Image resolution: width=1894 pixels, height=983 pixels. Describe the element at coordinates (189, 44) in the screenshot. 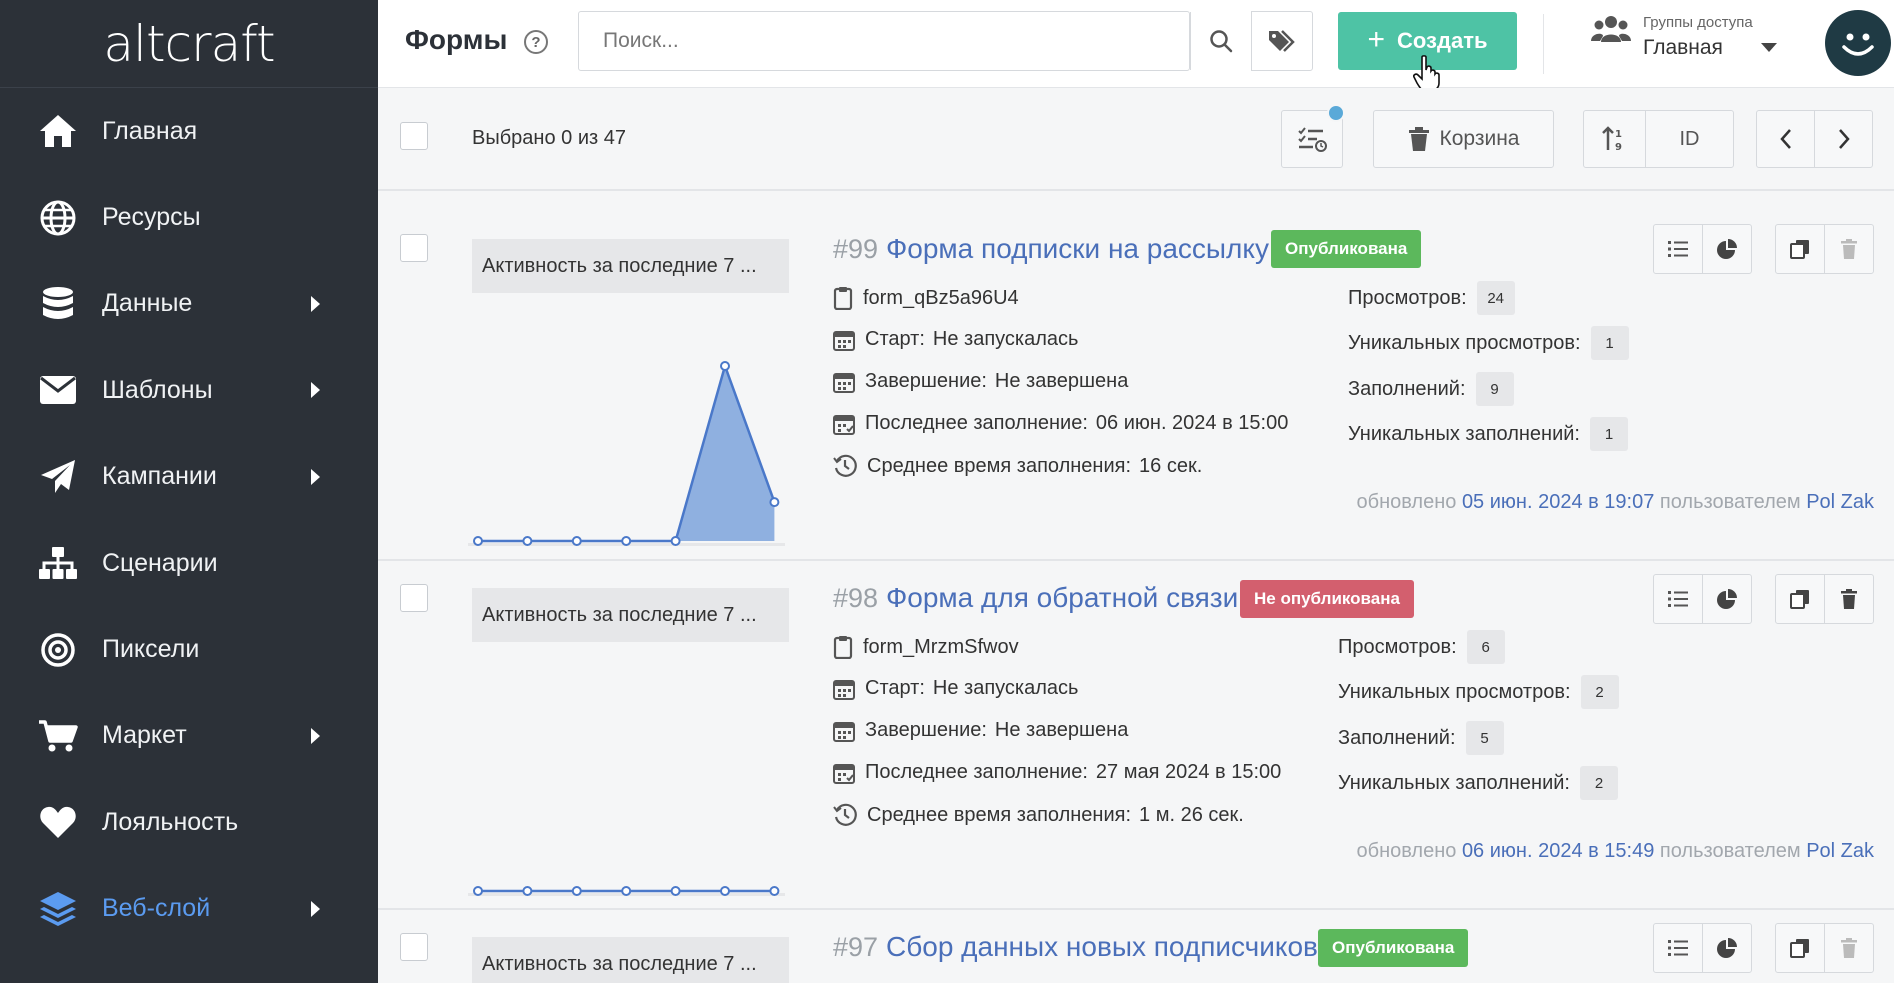

I see `altcraft-logo: altcraft` at that location.